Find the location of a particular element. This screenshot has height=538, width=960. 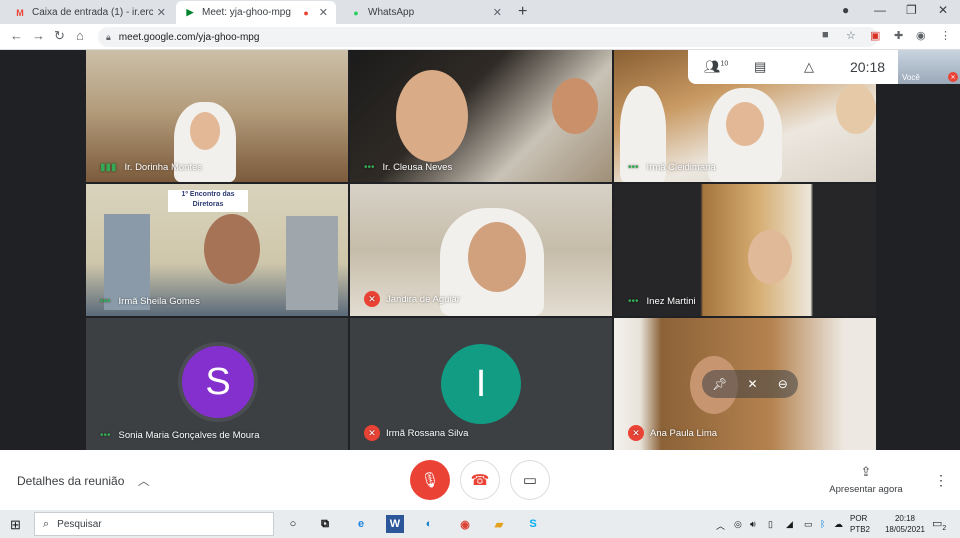

participant-count: 10 is located at coordinates (724, 64).